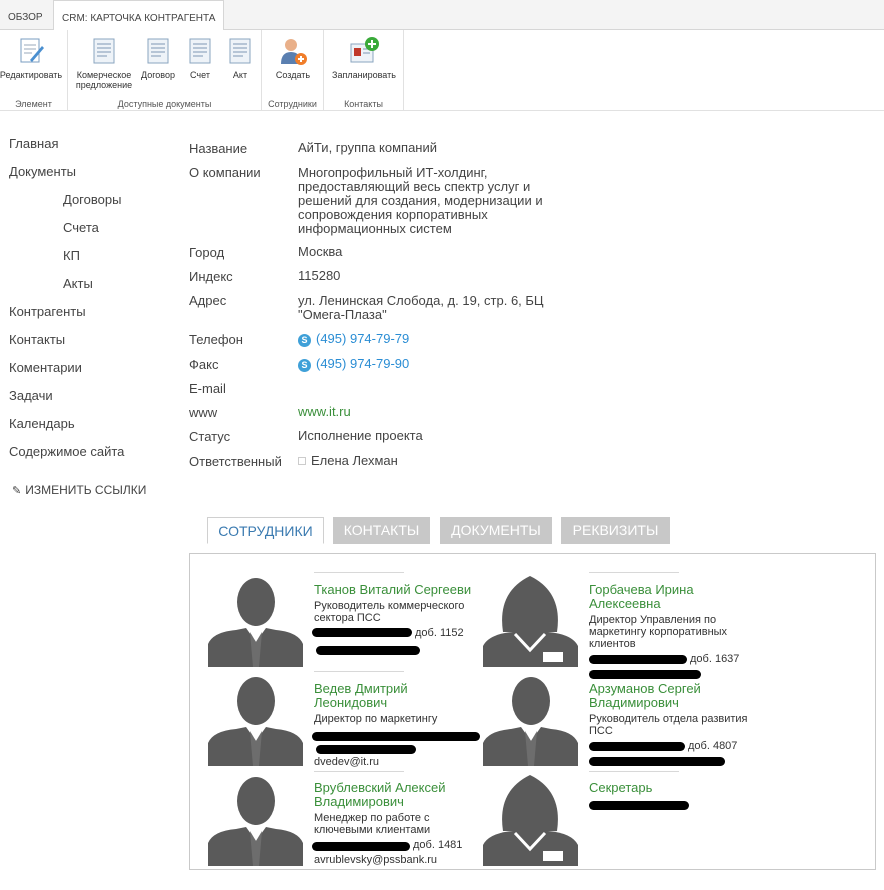  Describe the element at coordinates (235, 461) in the screenshot. I see `label-responsible: Ответственный` at that location.